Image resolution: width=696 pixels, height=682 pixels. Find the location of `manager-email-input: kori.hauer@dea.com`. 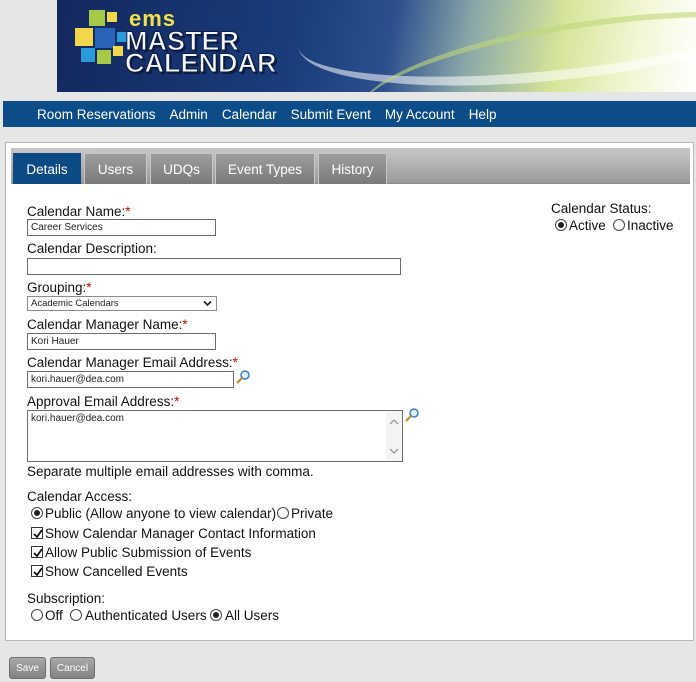

manager-email-input: kori.hauer@dea.com is located at coordinates (130, 379).